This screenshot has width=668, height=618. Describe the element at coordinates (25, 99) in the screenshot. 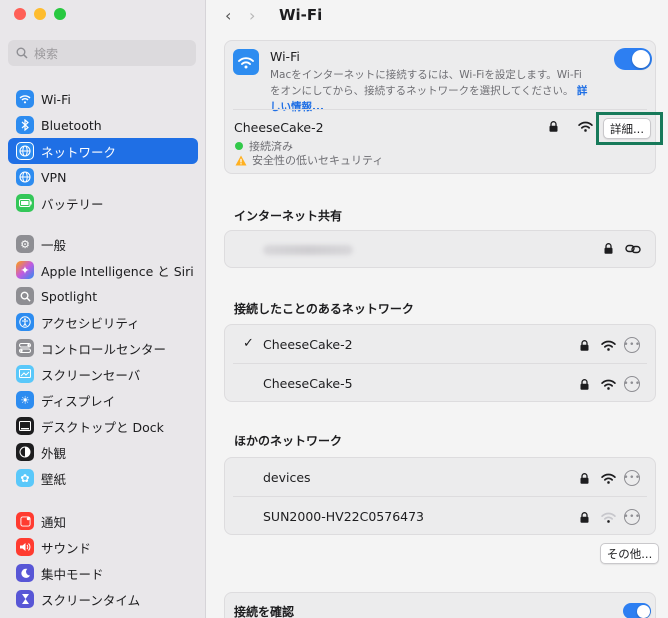

I see `wifi-icon` at that location.